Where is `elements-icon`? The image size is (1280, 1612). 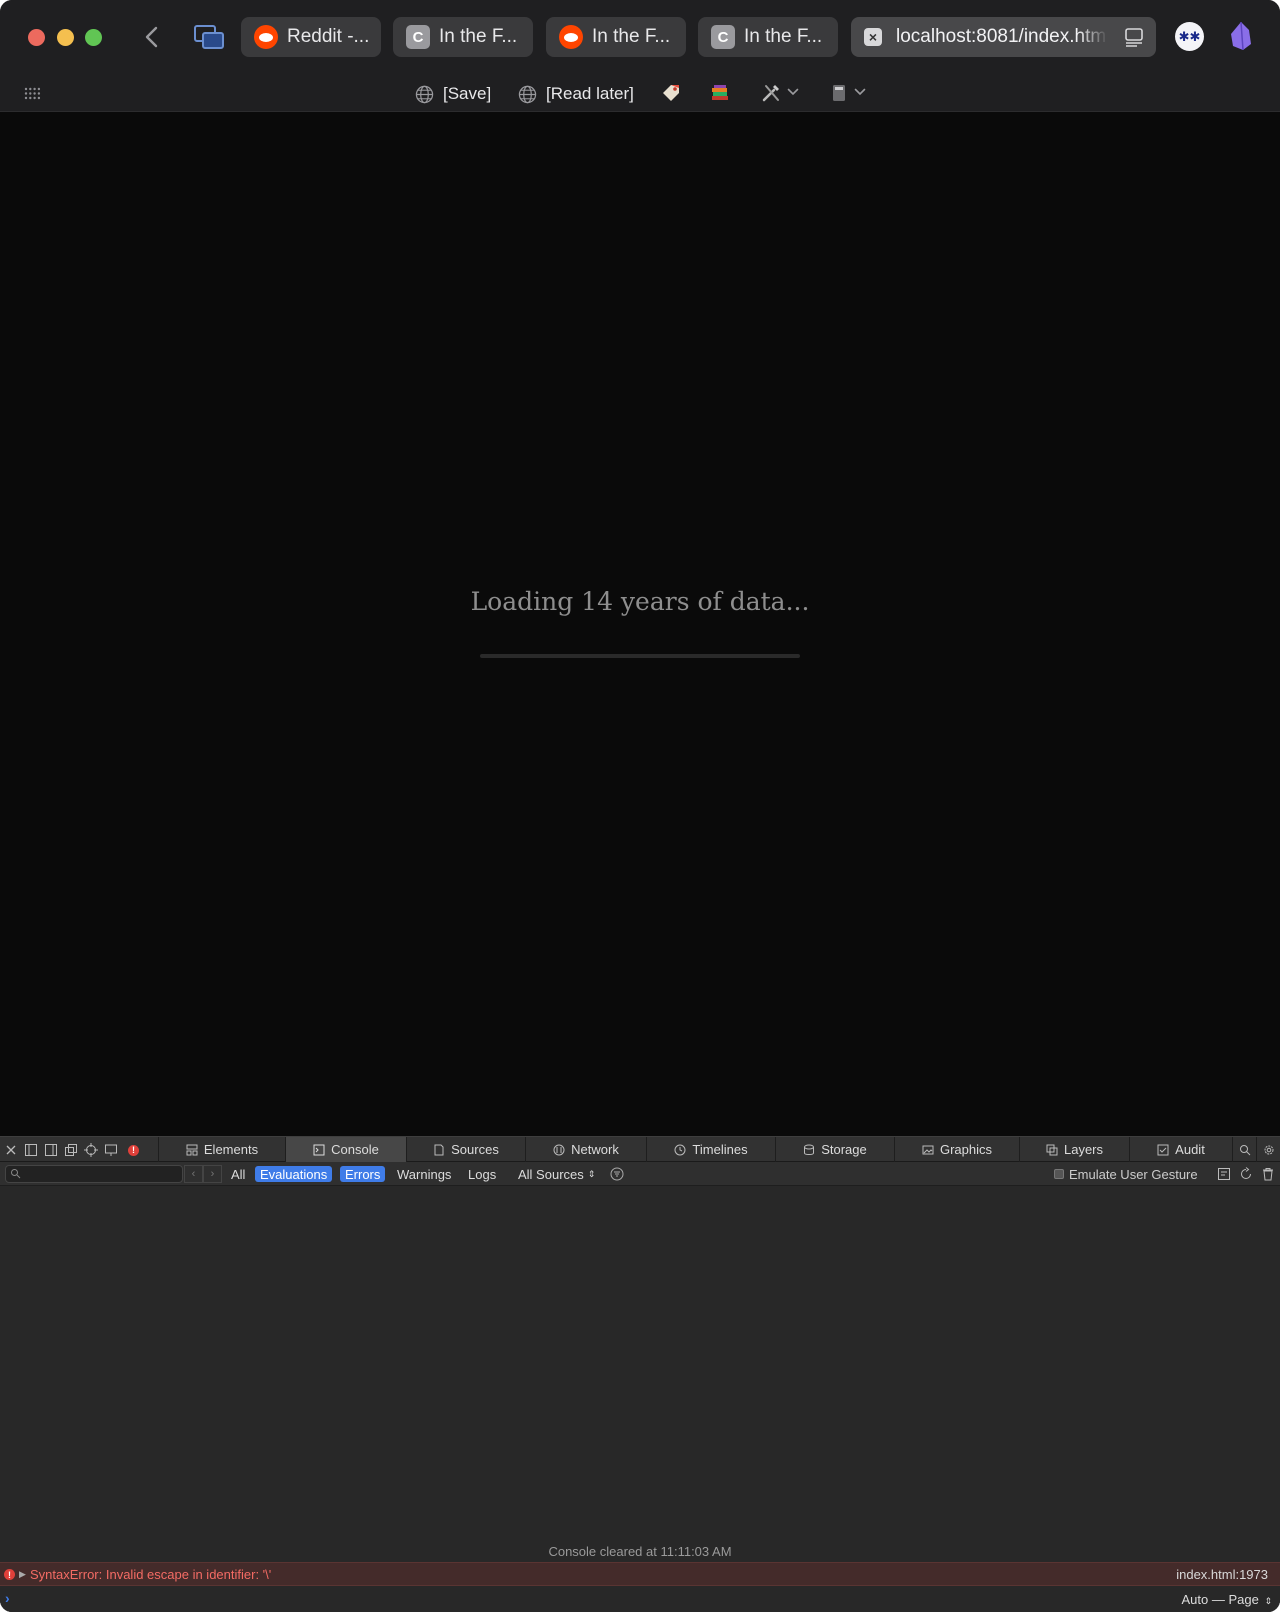
elements-icon is located at coordinates (192, 1149).